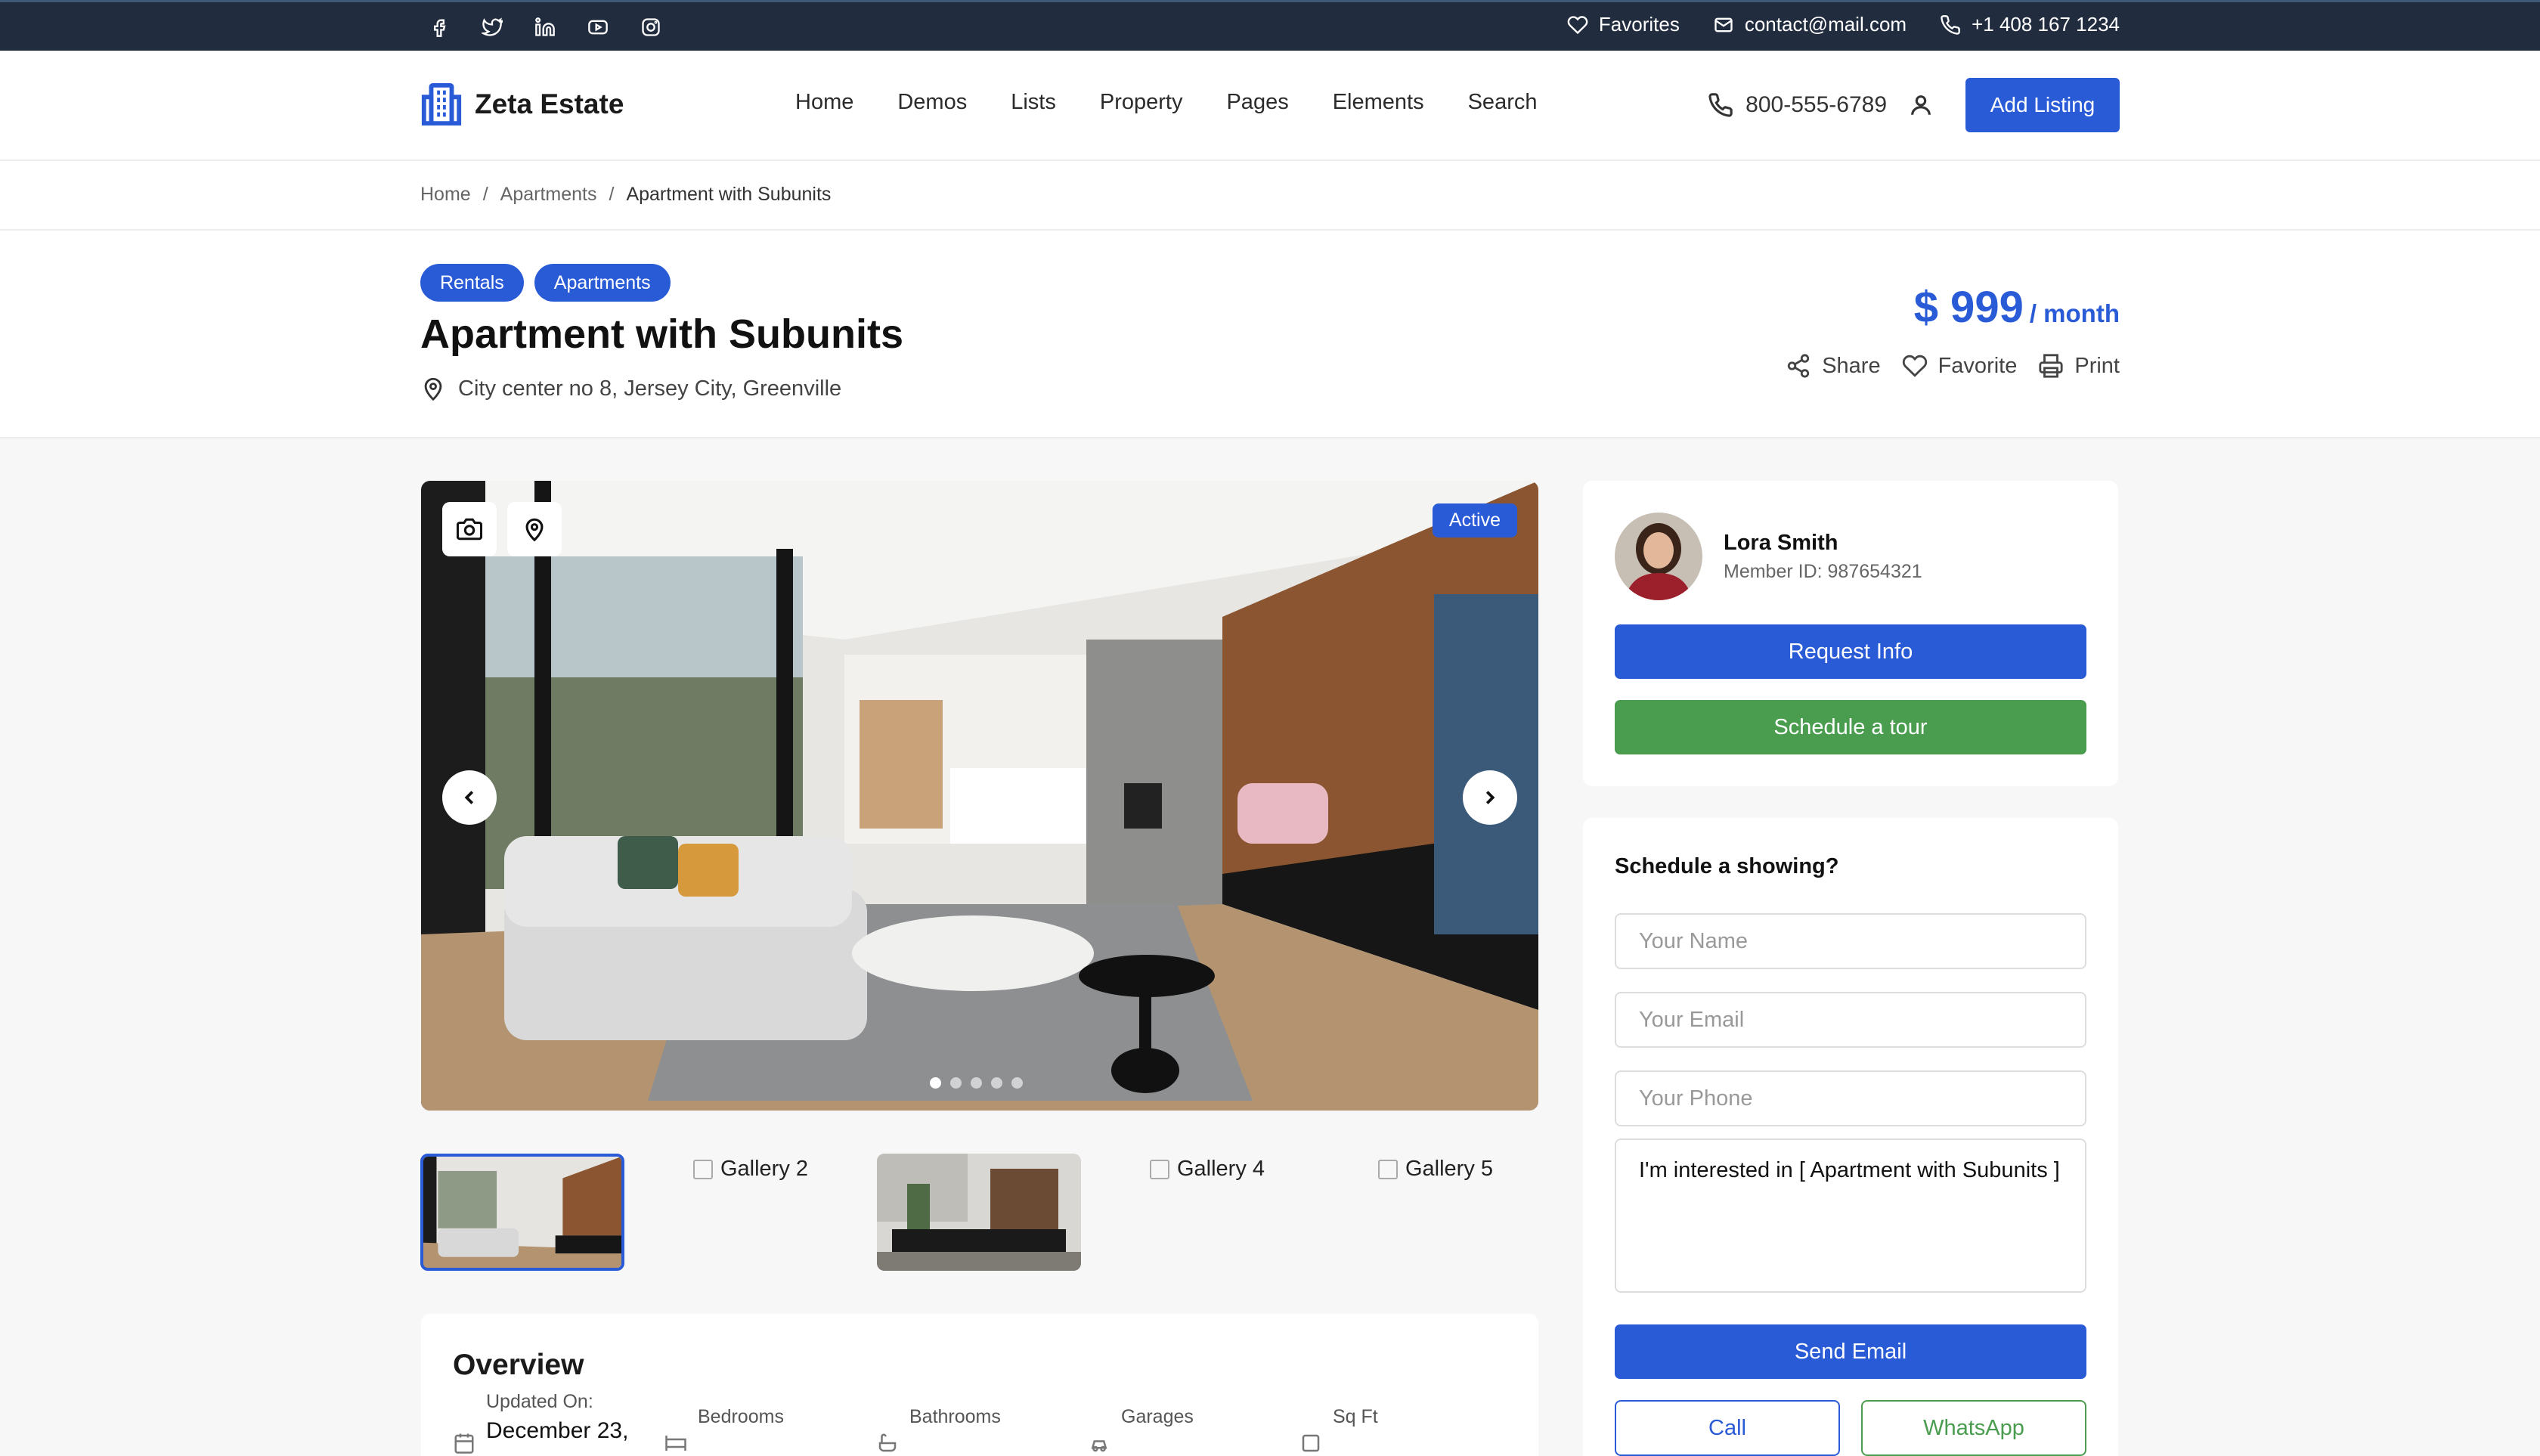 The width and height of the screenshot is (2540, 1456). Describe the element at coordinates (1797, 105) in the screenshot. I see `header-phone: 800-555-6789` at that location.